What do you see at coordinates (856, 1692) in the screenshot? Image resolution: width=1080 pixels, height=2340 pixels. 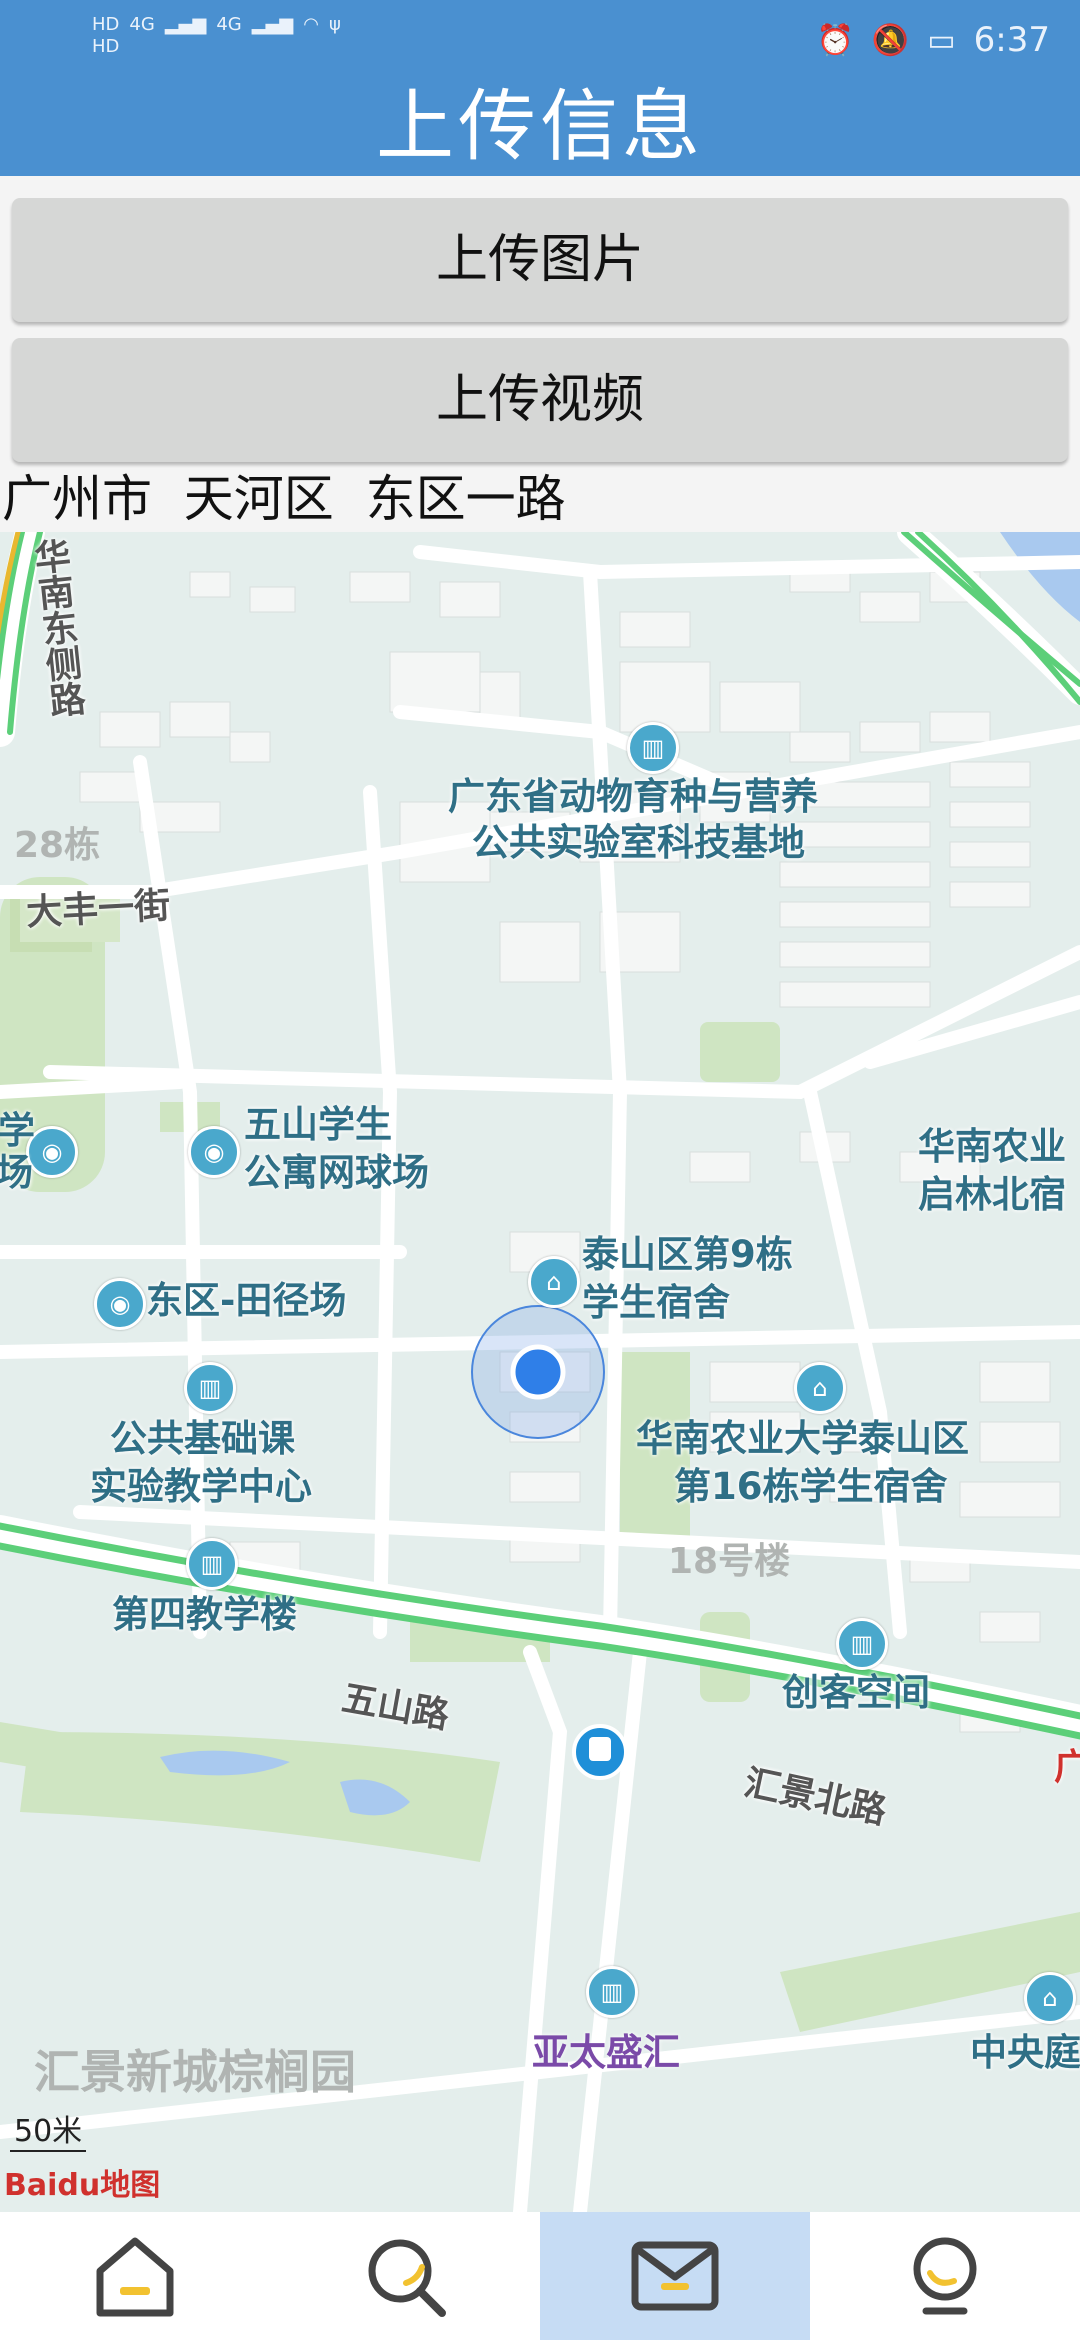 I see `map-label: 创客空间` at bounding box center [856, 1692].